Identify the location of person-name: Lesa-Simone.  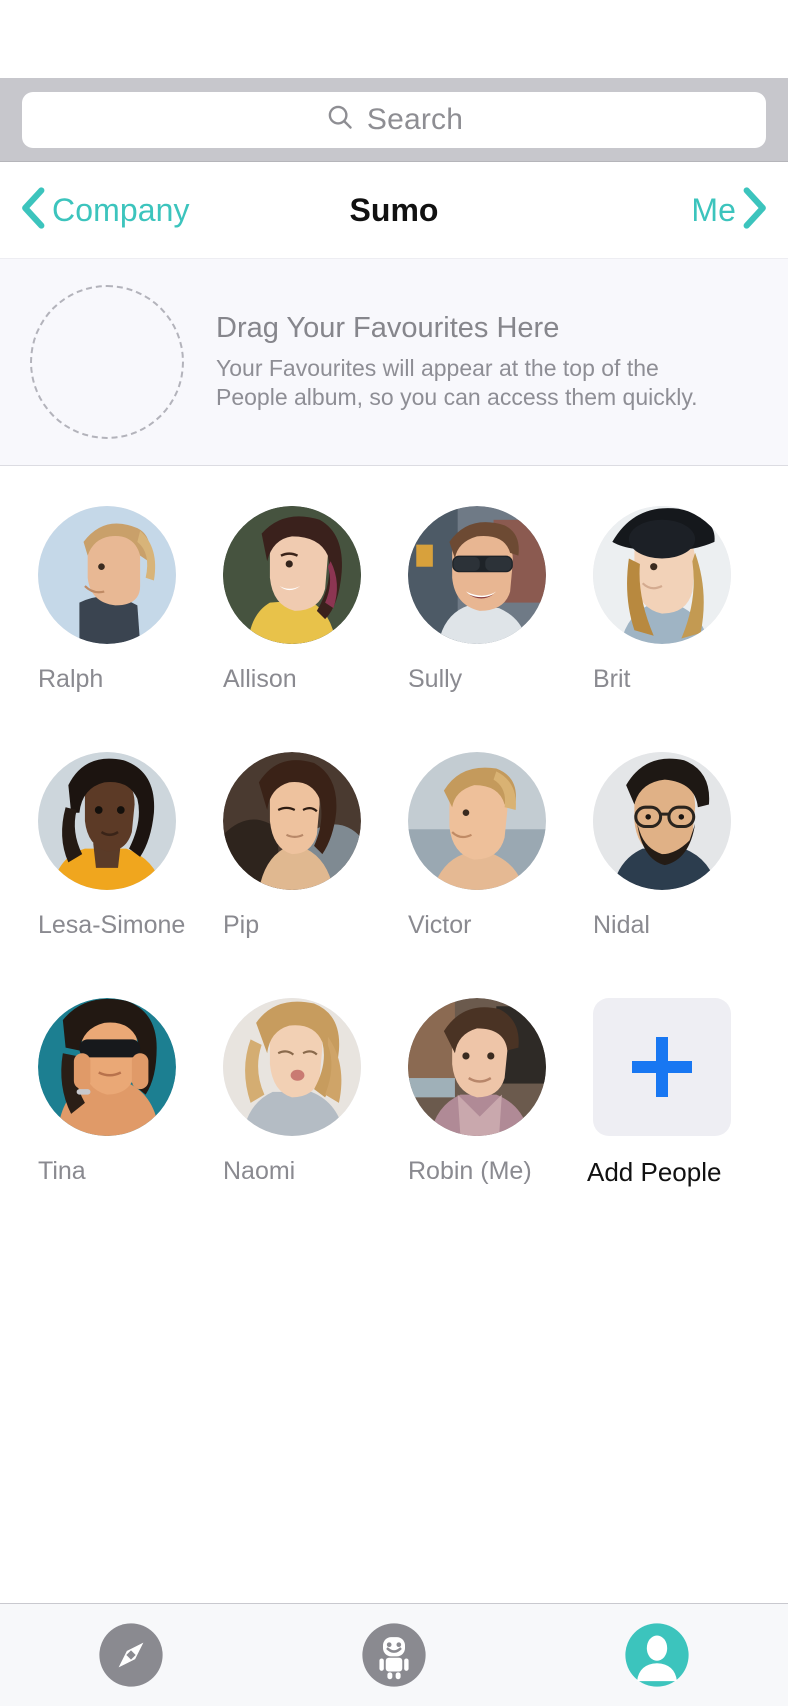
(112, 925).